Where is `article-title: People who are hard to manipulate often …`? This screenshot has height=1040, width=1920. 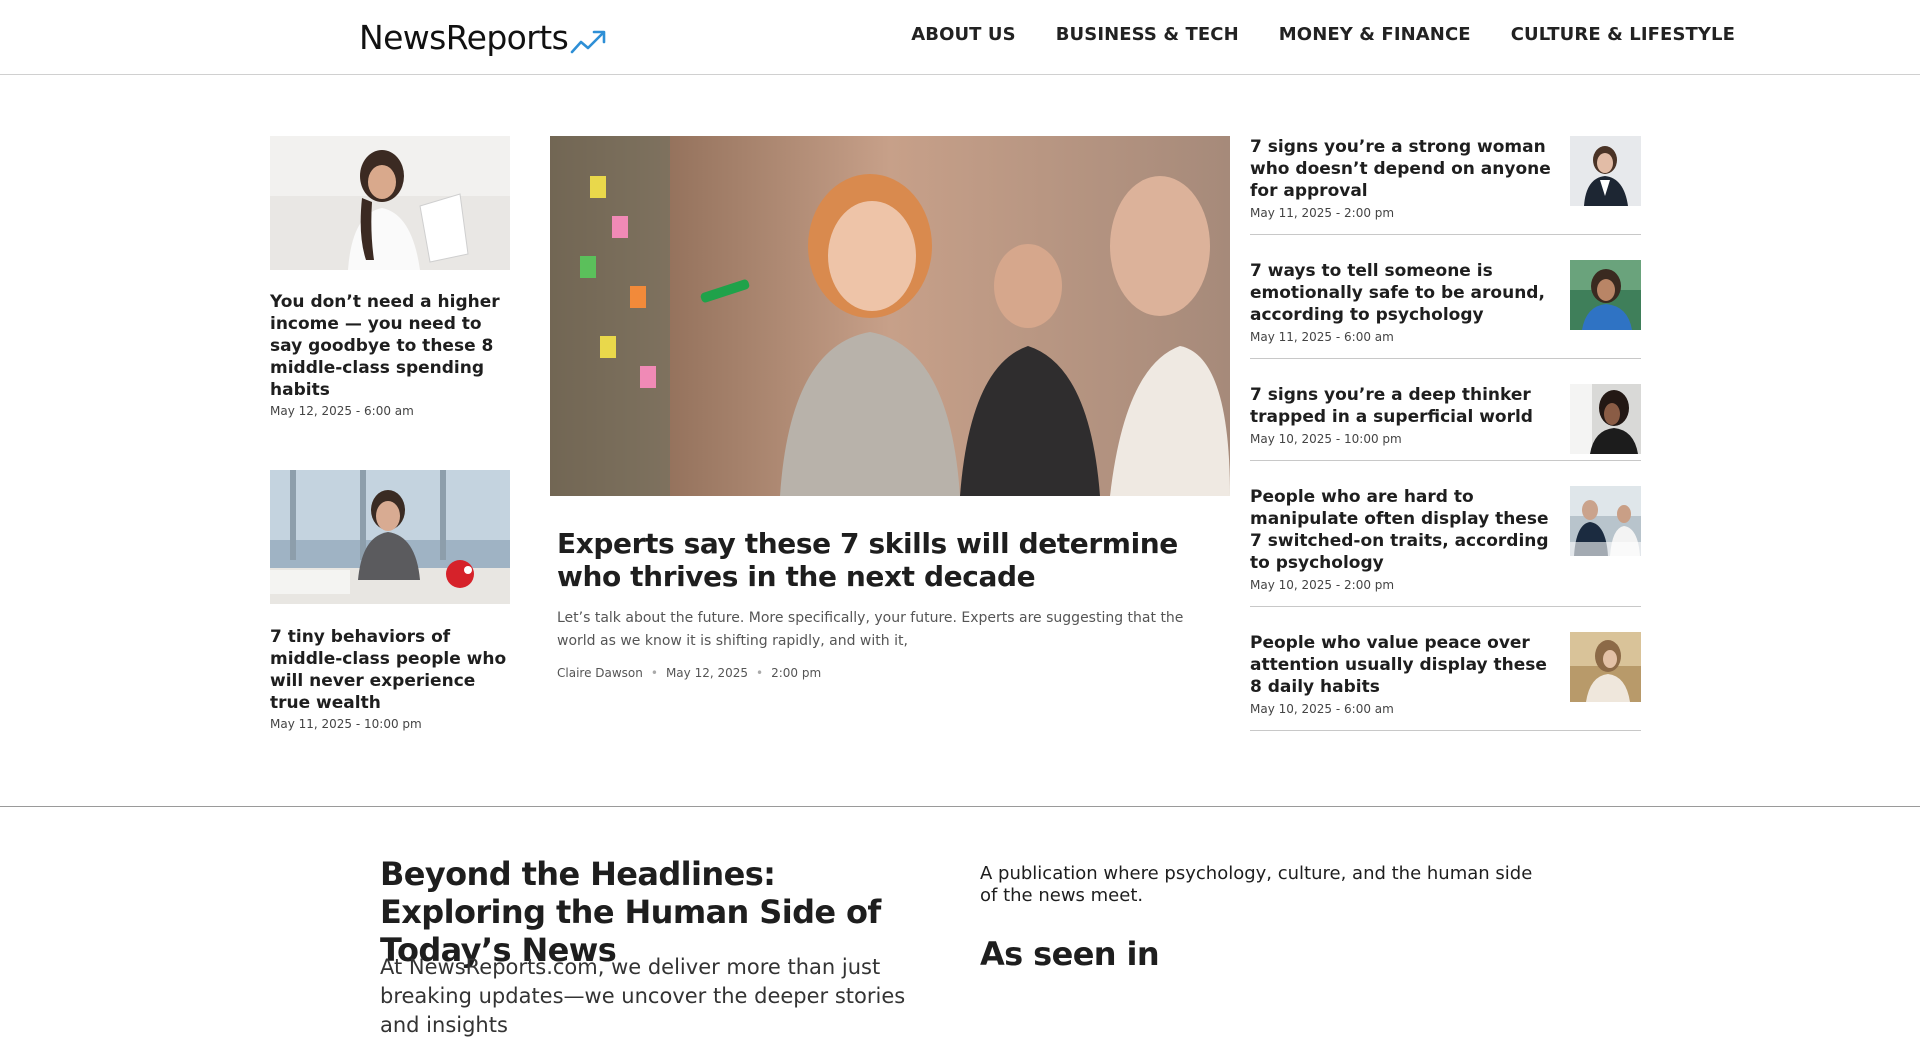 article-title: People who are hard to manipulate often … is located at coordinates (1405, 530).